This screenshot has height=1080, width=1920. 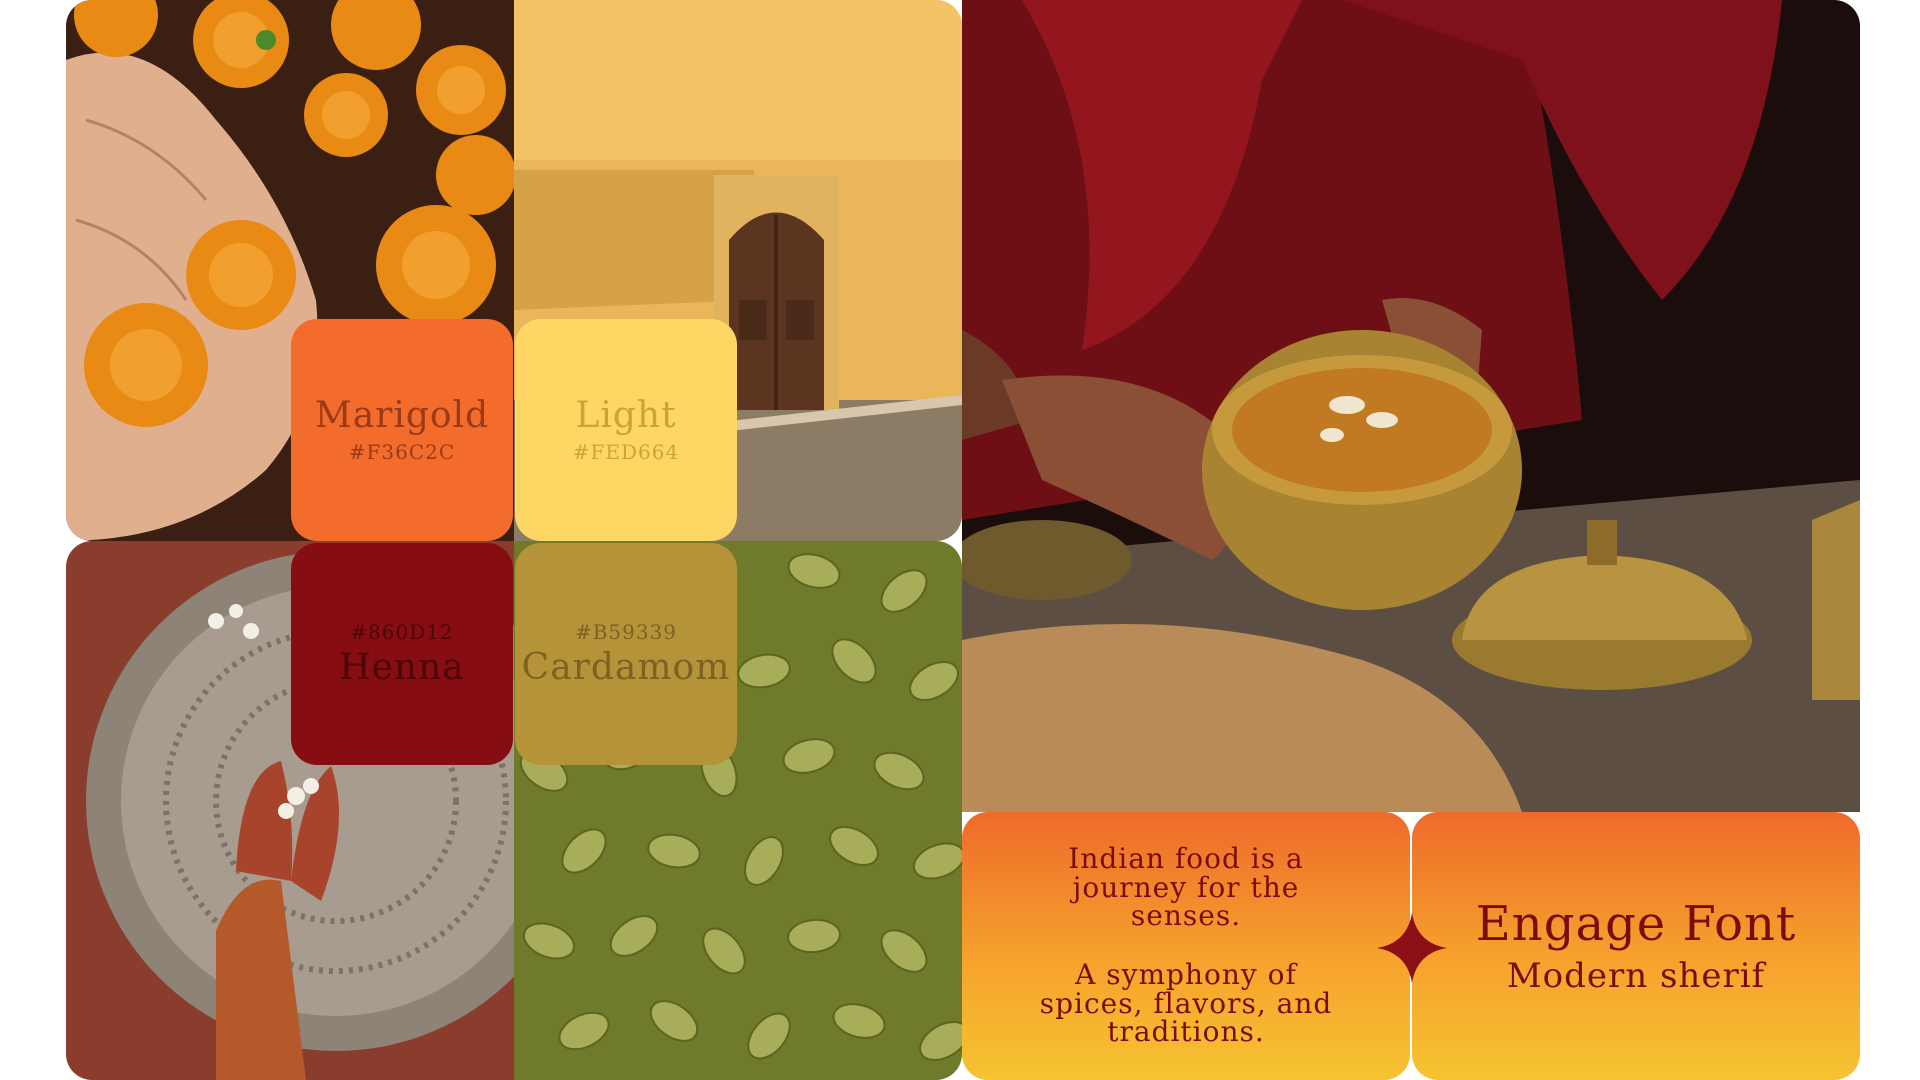 I want to click on swatch-henna: #860D12 Henna, so click(x=402, y=654).